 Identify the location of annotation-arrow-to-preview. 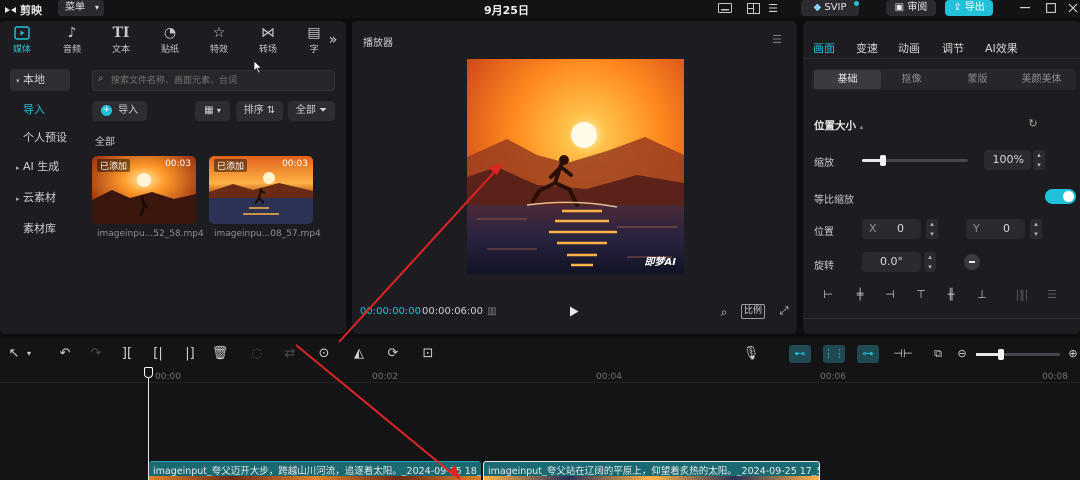
(418, 255).